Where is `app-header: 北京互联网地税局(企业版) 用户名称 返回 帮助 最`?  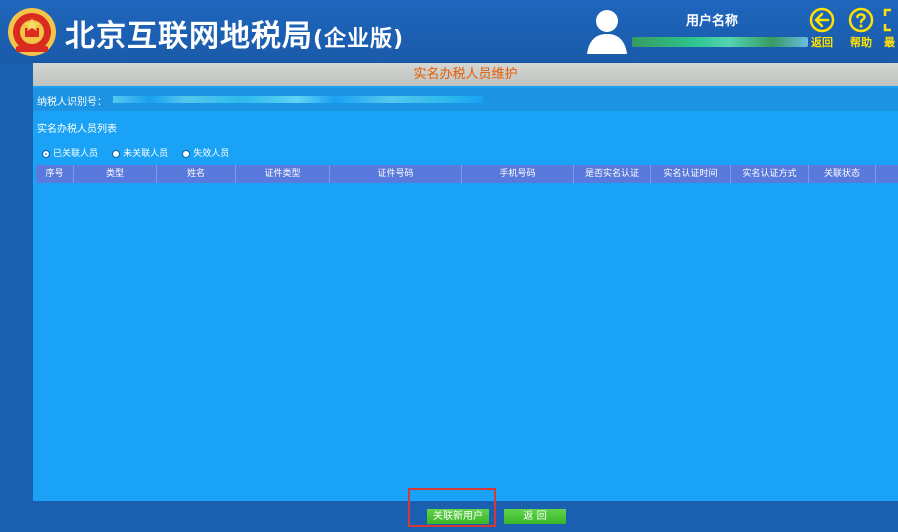 app-header: 北京互联网地税局(企业版) 用户名称 返回 帮助 最 is located at coordinates (449, 31).